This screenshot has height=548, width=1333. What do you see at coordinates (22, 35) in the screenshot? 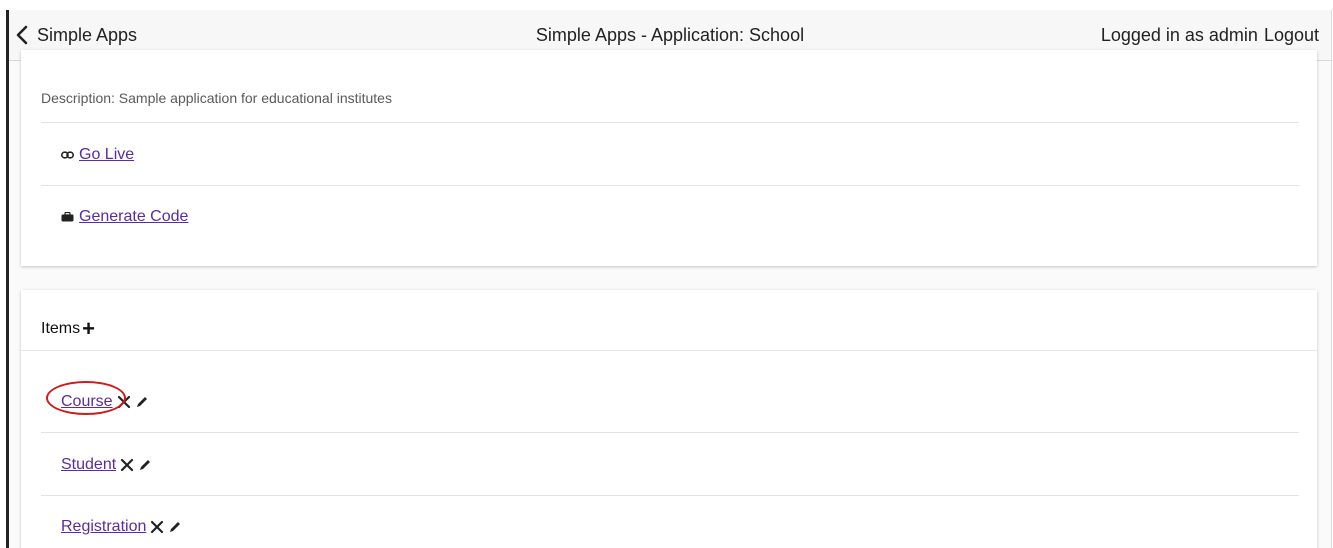
I see `chevron-left-icon` at bounding box center [22, 35].